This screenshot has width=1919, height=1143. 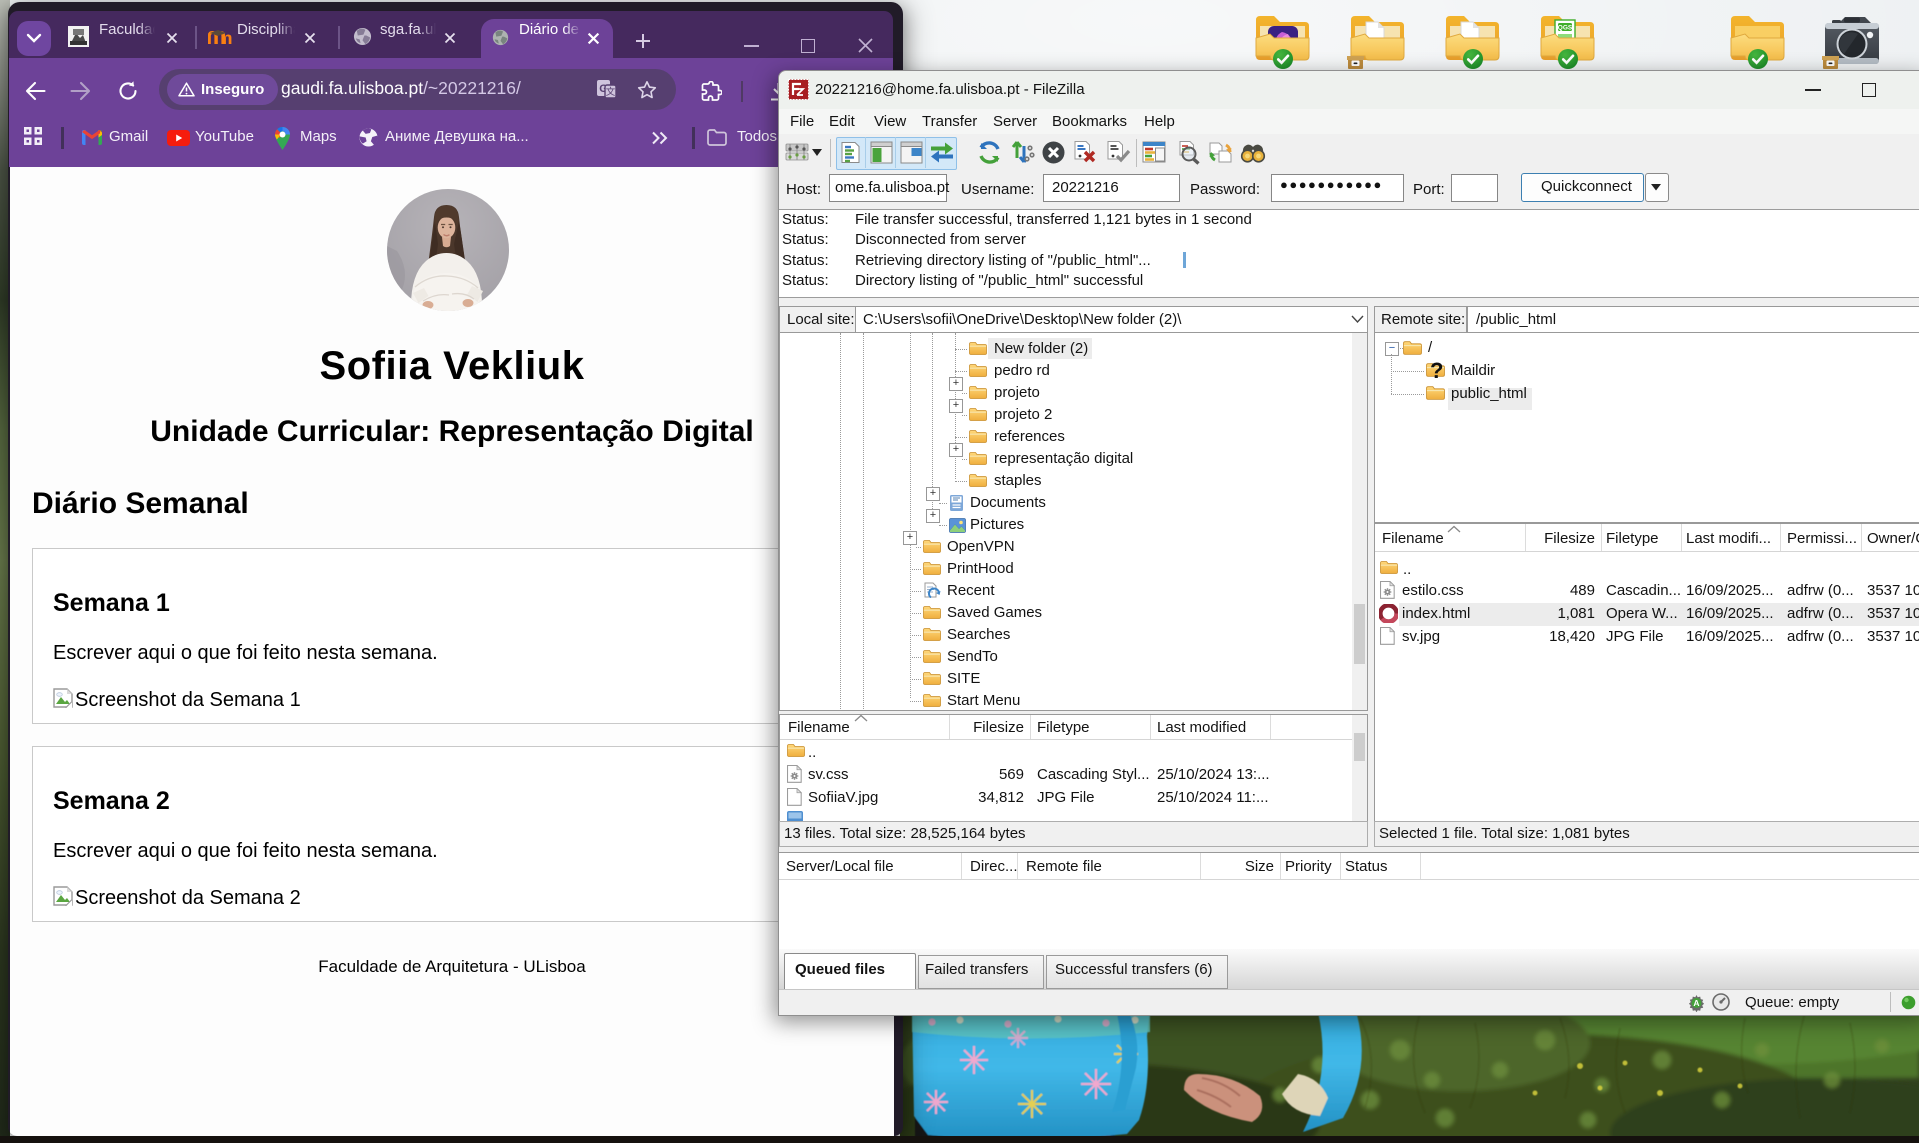 I want to click on svg-text: A, so click(x=1696, y=1003).